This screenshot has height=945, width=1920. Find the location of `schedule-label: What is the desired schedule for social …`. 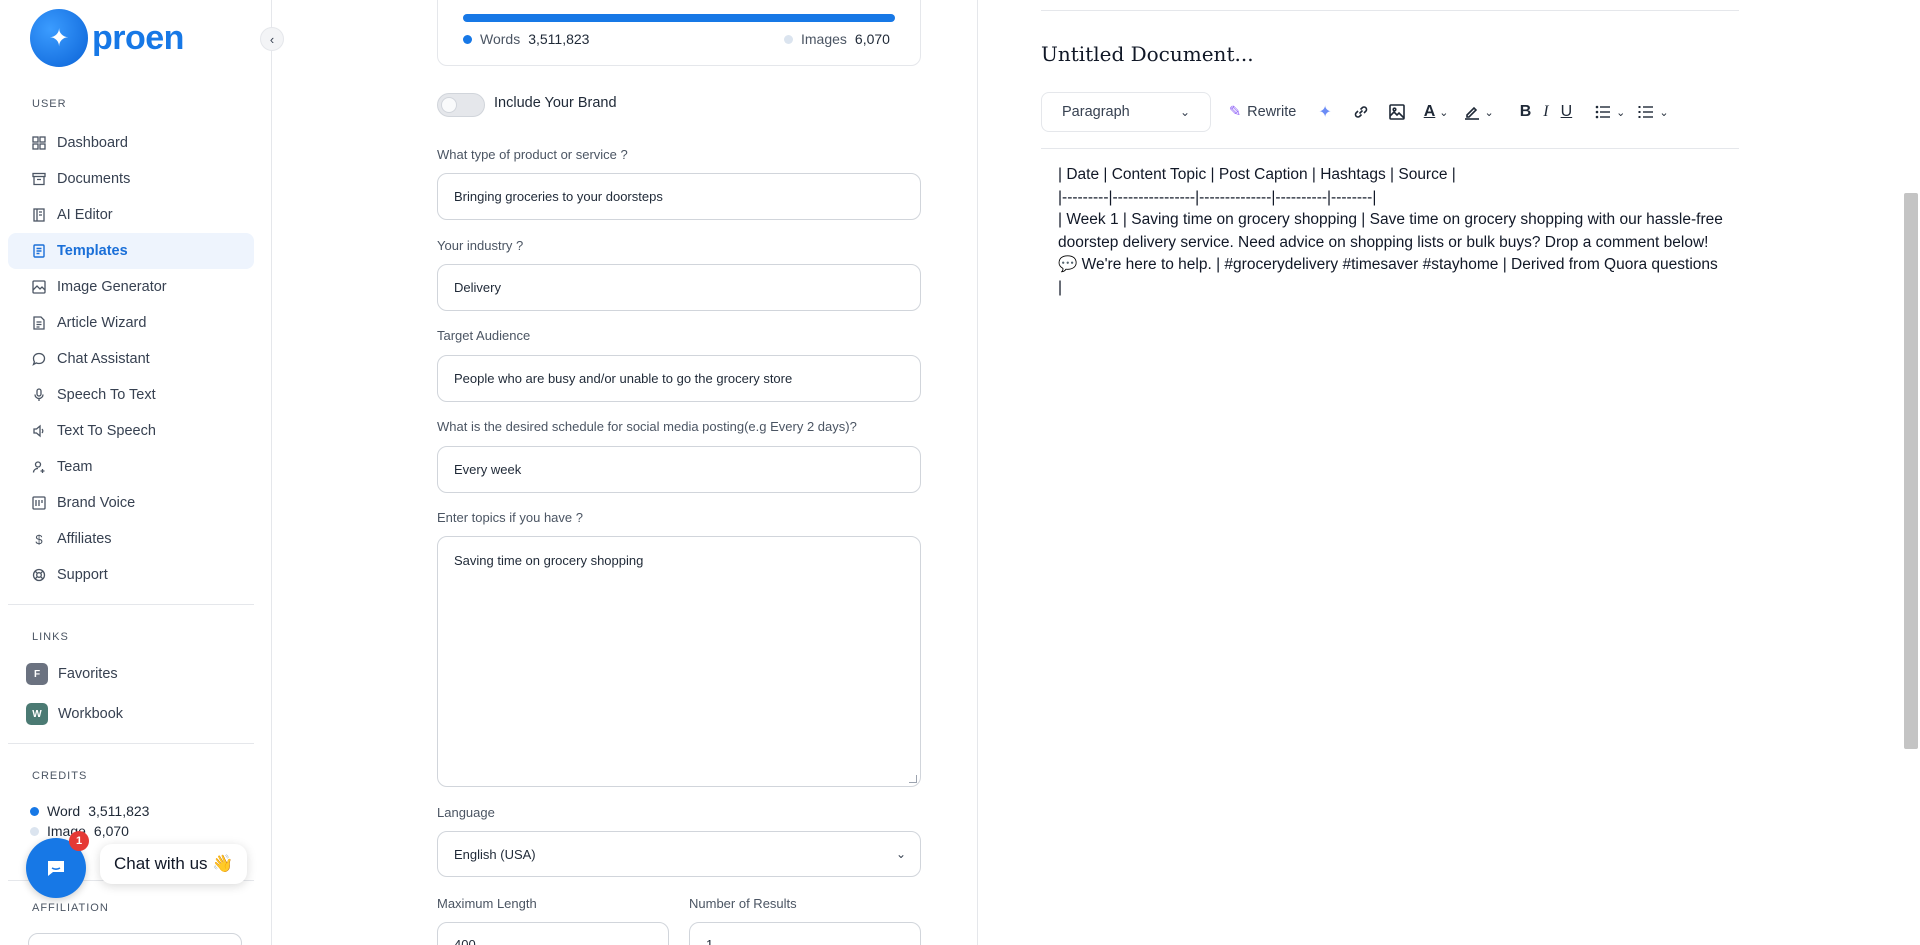

schedule-label: What is the desired schedule for social … is located at coordinates (647, 426).